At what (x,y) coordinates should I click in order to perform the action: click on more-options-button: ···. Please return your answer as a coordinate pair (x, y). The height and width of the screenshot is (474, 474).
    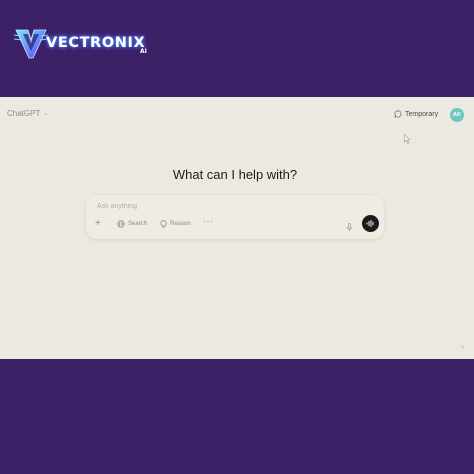
    Looking at the image, I should click on (208, 221).